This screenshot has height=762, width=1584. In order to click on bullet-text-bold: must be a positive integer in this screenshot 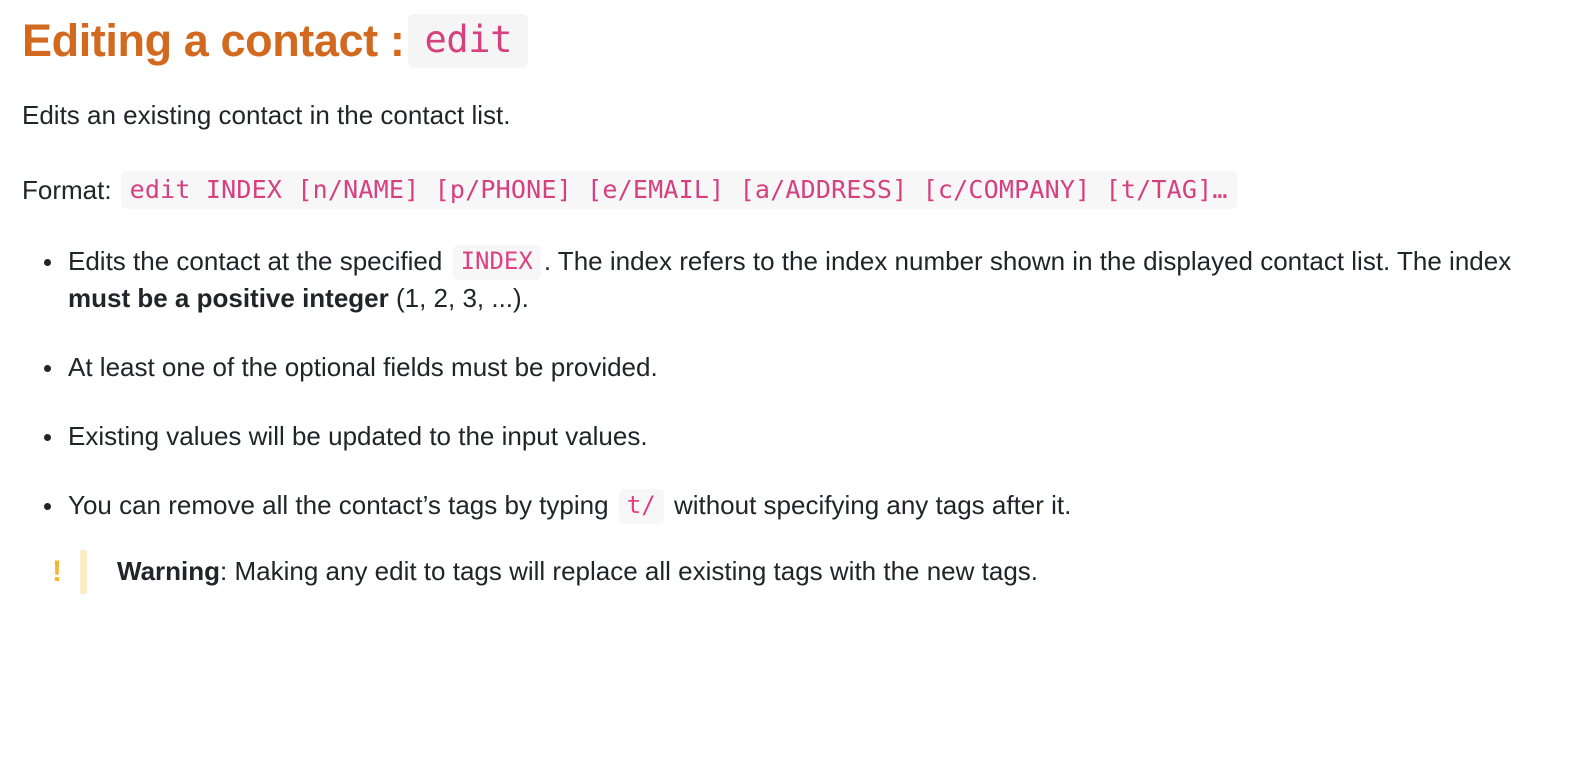, I will do `click(228, 298)`.